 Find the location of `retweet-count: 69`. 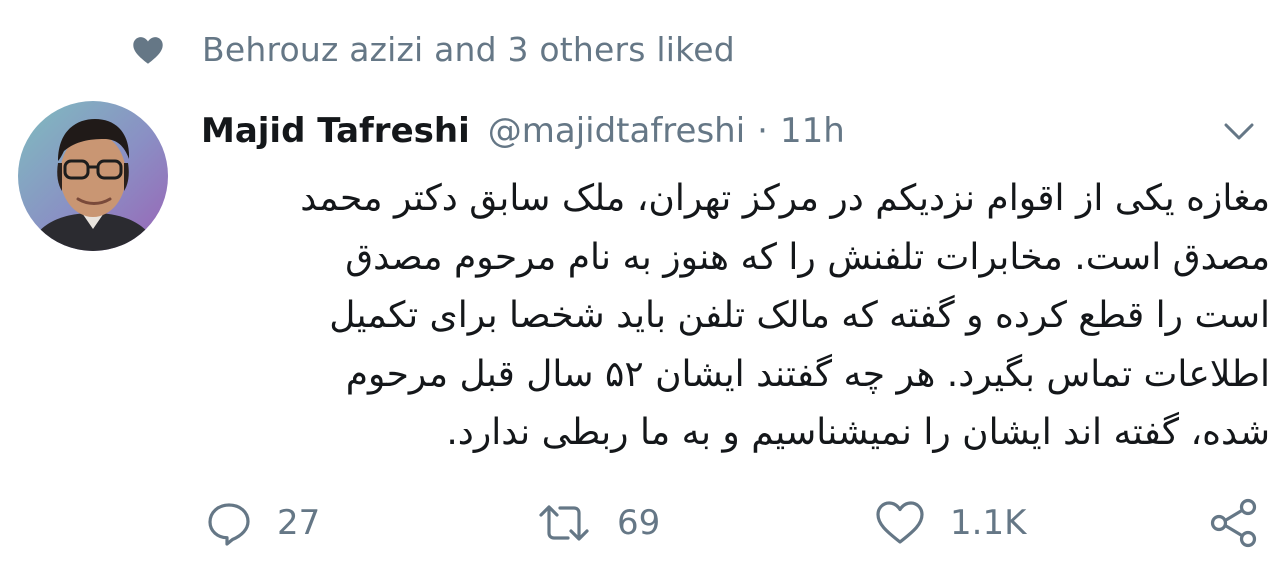

retweet-count: 69 is located at coordinates (639, 523).